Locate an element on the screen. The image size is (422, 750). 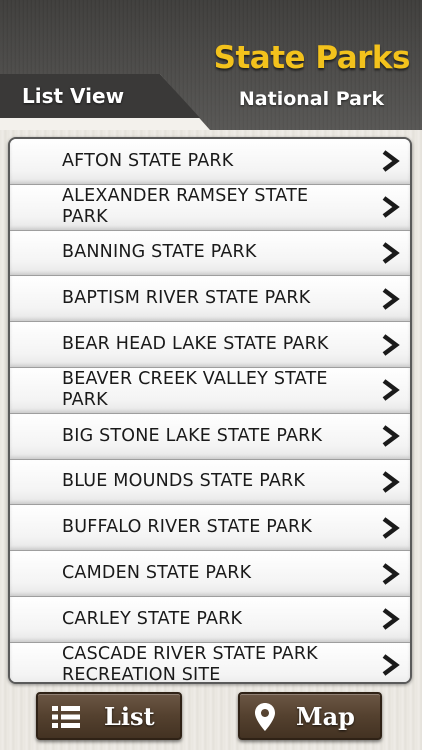
list-item-label: BANNING STATE PARK is located at coordinates (159, 252).